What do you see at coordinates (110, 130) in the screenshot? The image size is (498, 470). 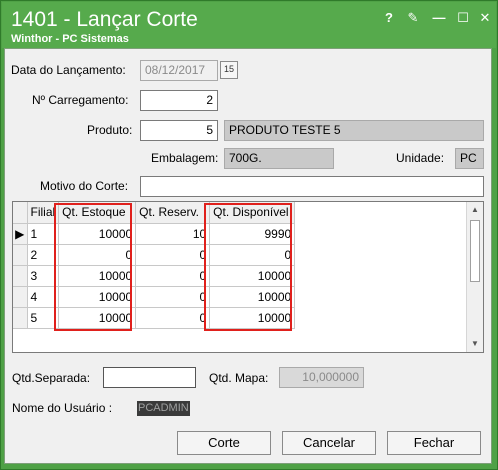 I see `produto-label: Produto:` at bounding box center [110, 130].